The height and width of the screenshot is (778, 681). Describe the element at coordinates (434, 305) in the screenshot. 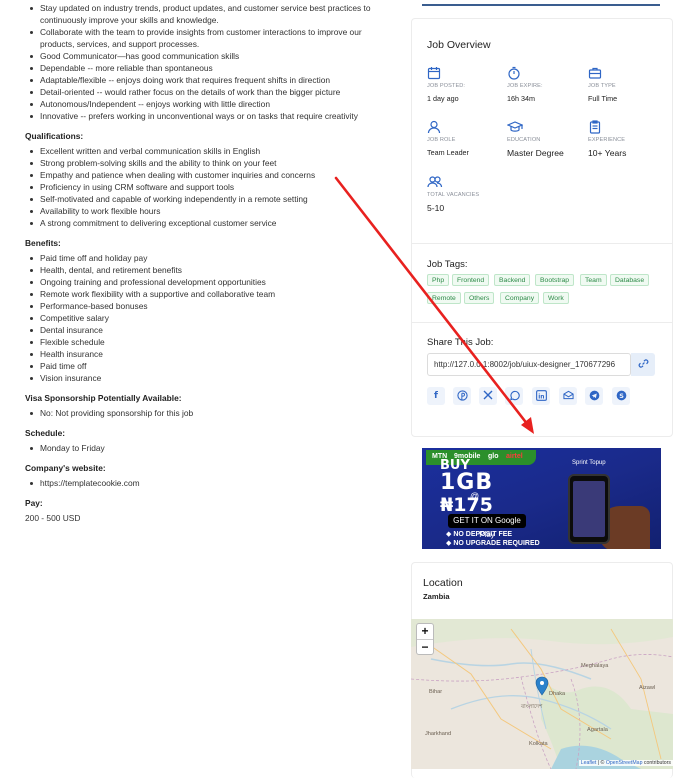

I see `annotation-arrow` at that location.